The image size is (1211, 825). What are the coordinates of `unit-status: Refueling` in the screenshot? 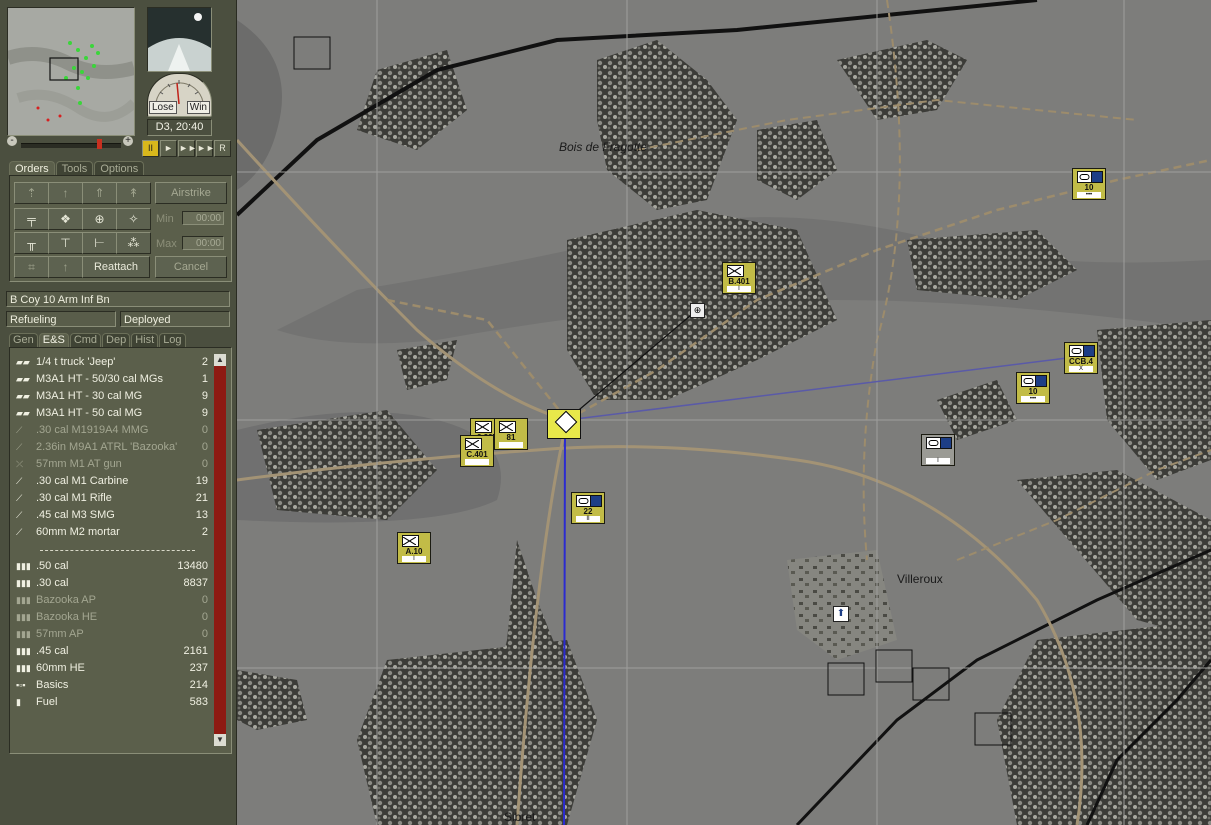 It's located at (61, 319).